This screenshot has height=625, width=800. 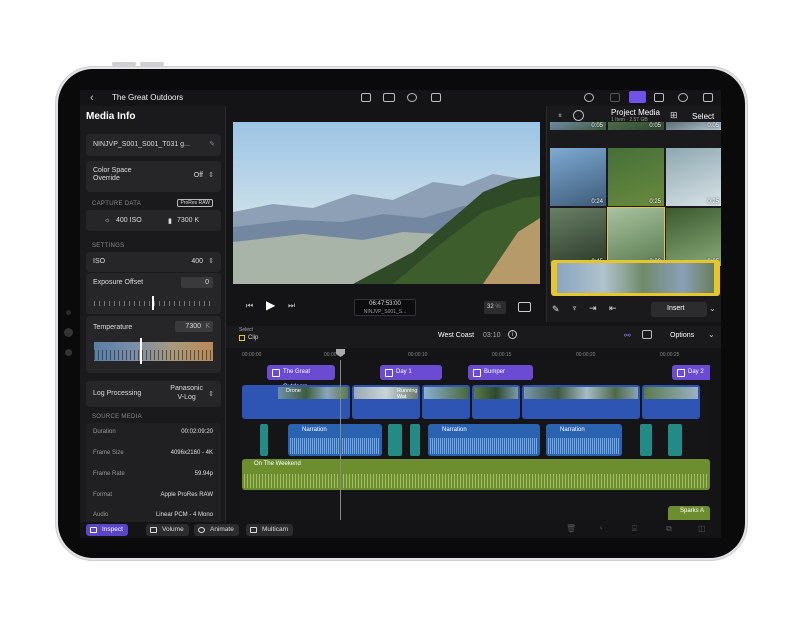 I want to click on import-icon, so click(x=366, y=97).